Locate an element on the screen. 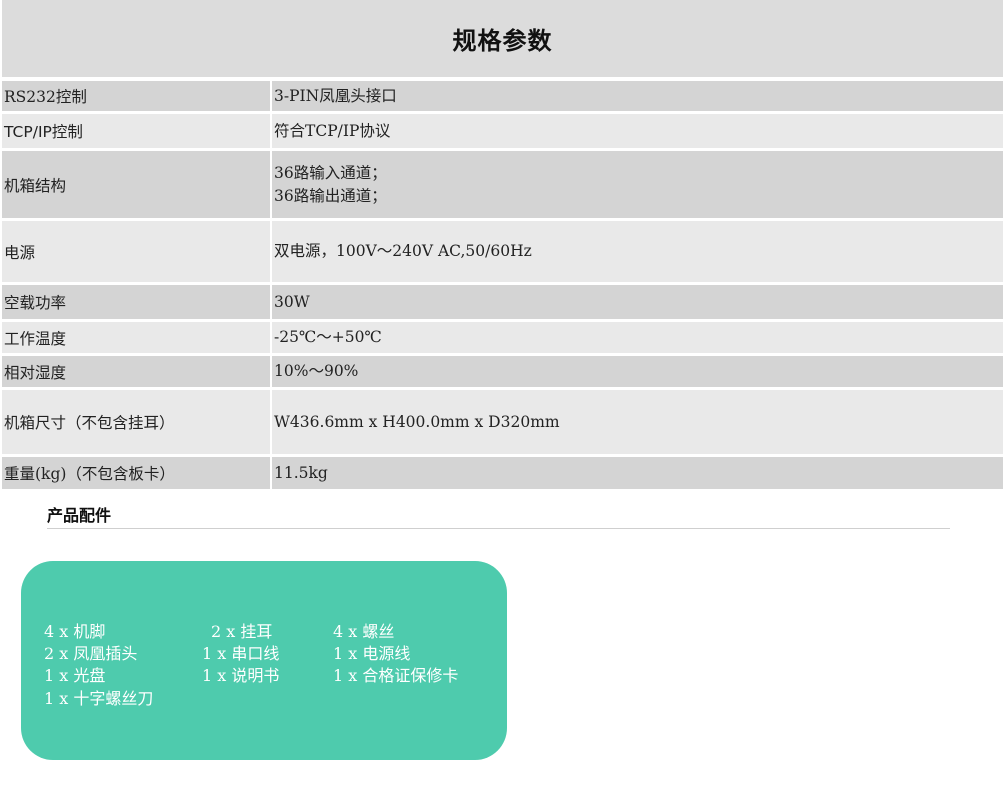  spec-label: 空载功率 is located at coordinates (136, 302).